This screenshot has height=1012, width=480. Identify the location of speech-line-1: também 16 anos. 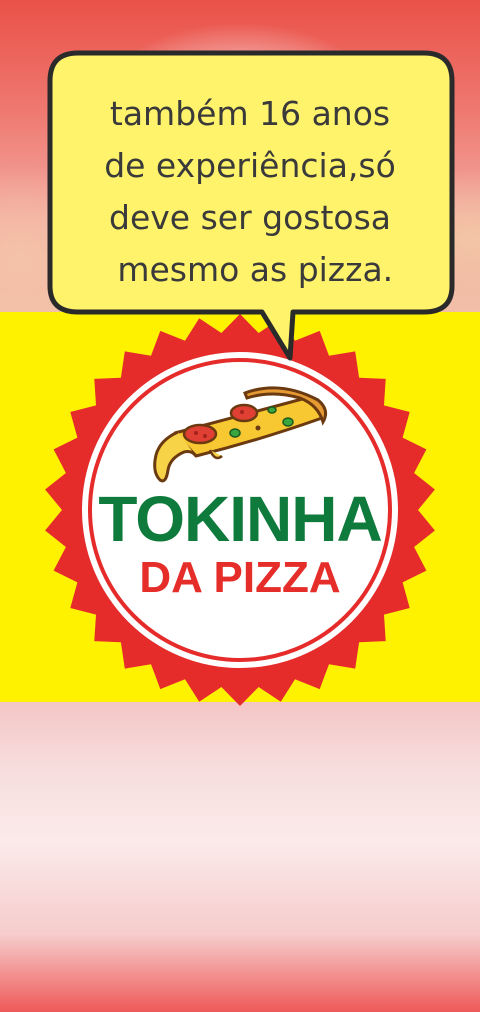
(250, 113).